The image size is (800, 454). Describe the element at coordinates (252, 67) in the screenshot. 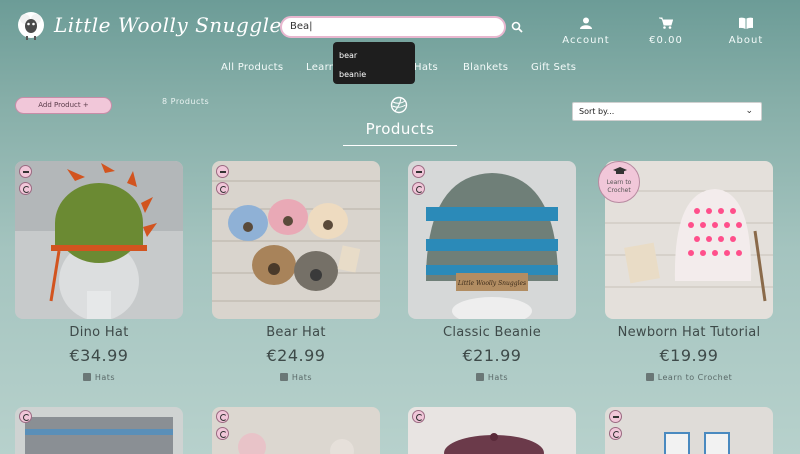

I see `nav-all-products: All Products` at that location.